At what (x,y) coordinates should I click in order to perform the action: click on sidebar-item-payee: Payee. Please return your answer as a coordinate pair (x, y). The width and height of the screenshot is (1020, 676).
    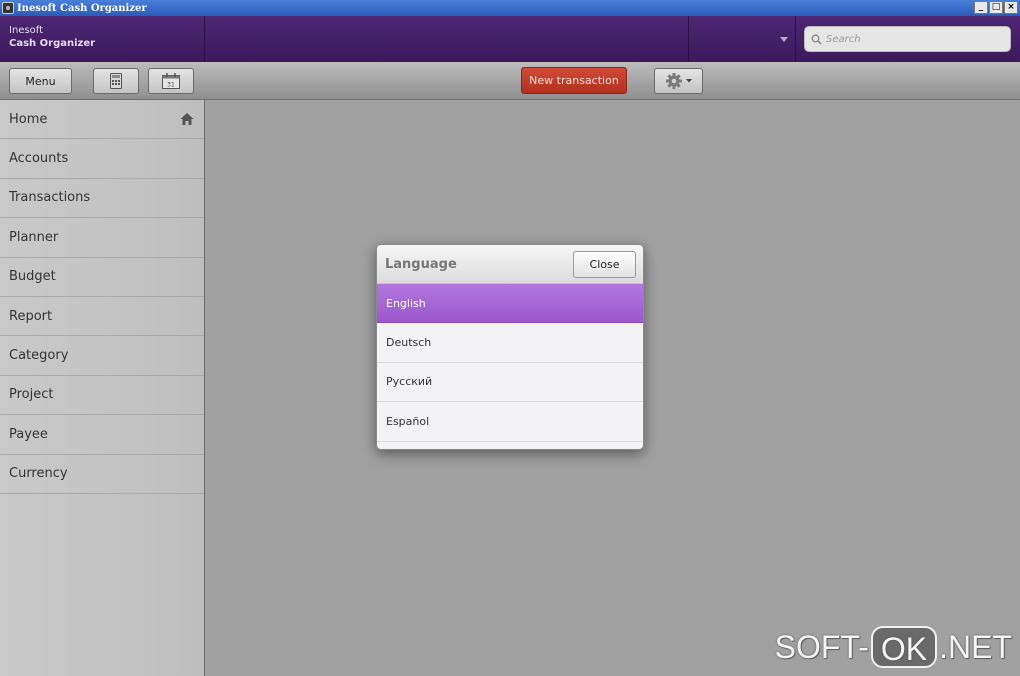
    Looking at the image, I should click on (102, 435).